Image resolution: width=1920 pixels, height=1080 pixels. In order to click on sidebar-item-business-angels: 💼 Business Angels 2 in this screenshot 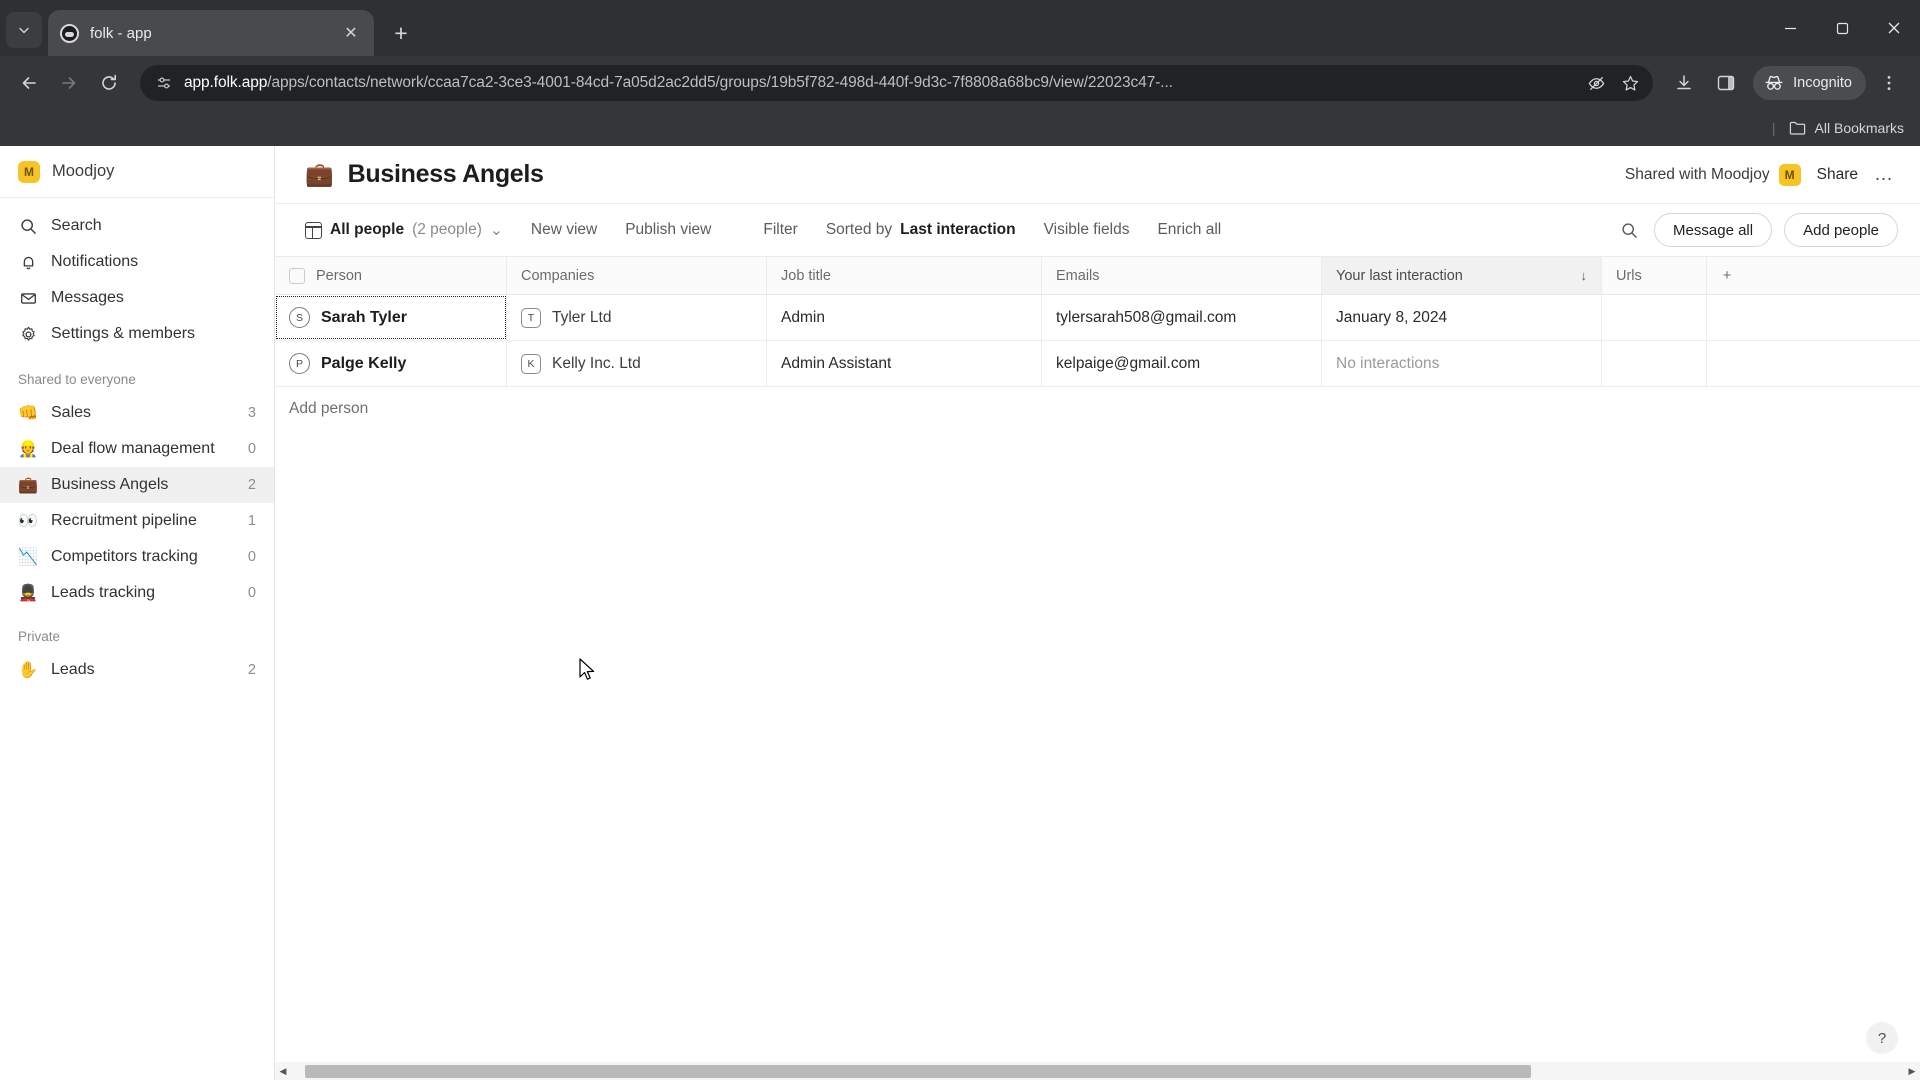, I will do `click(137, 485)`.